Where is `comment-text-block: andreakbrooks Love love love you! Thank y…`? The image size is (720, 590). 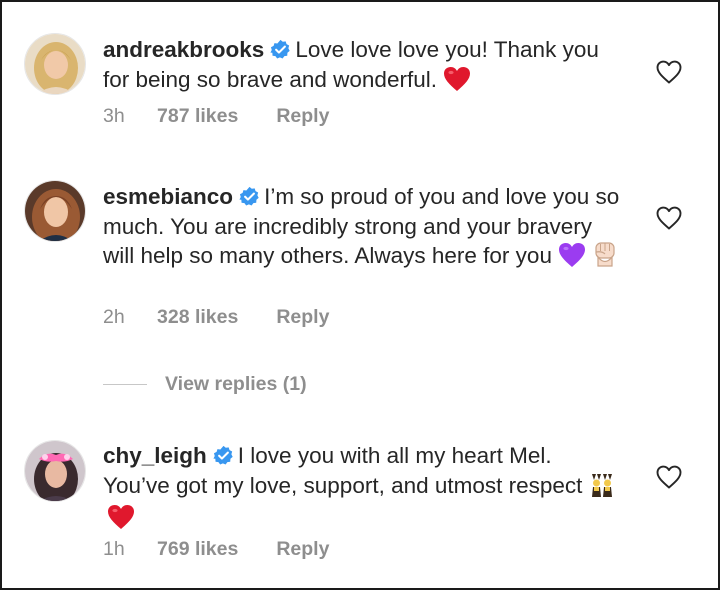
comment-text-block: andreakbrooks Love love love you! Thank y… is located at coordinates (363, 67).